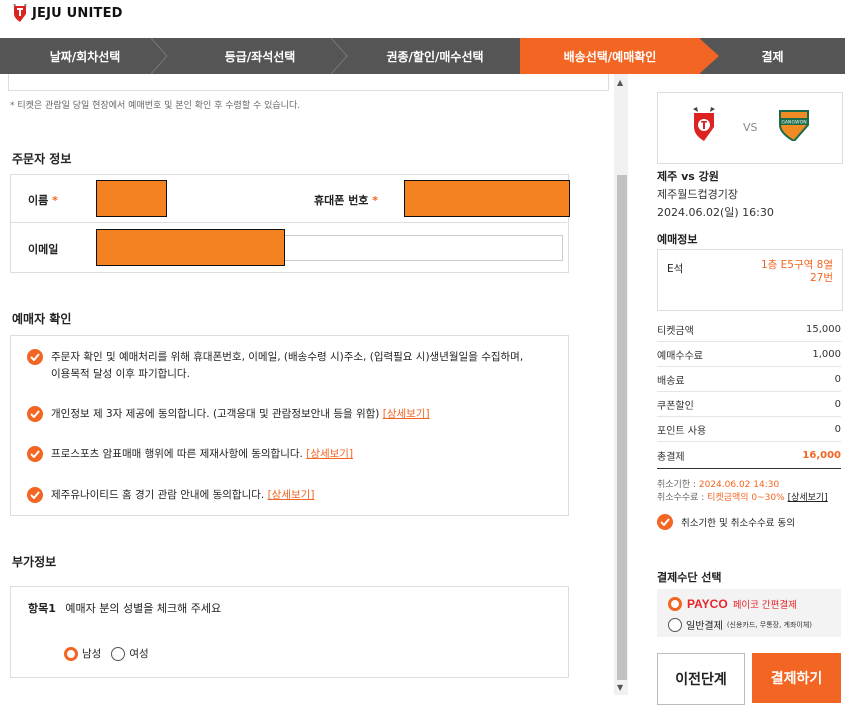 This screenshot has height=706, width=845. I want to click on cancel-deadline-label: 취소기한 :, so click(678, 485).